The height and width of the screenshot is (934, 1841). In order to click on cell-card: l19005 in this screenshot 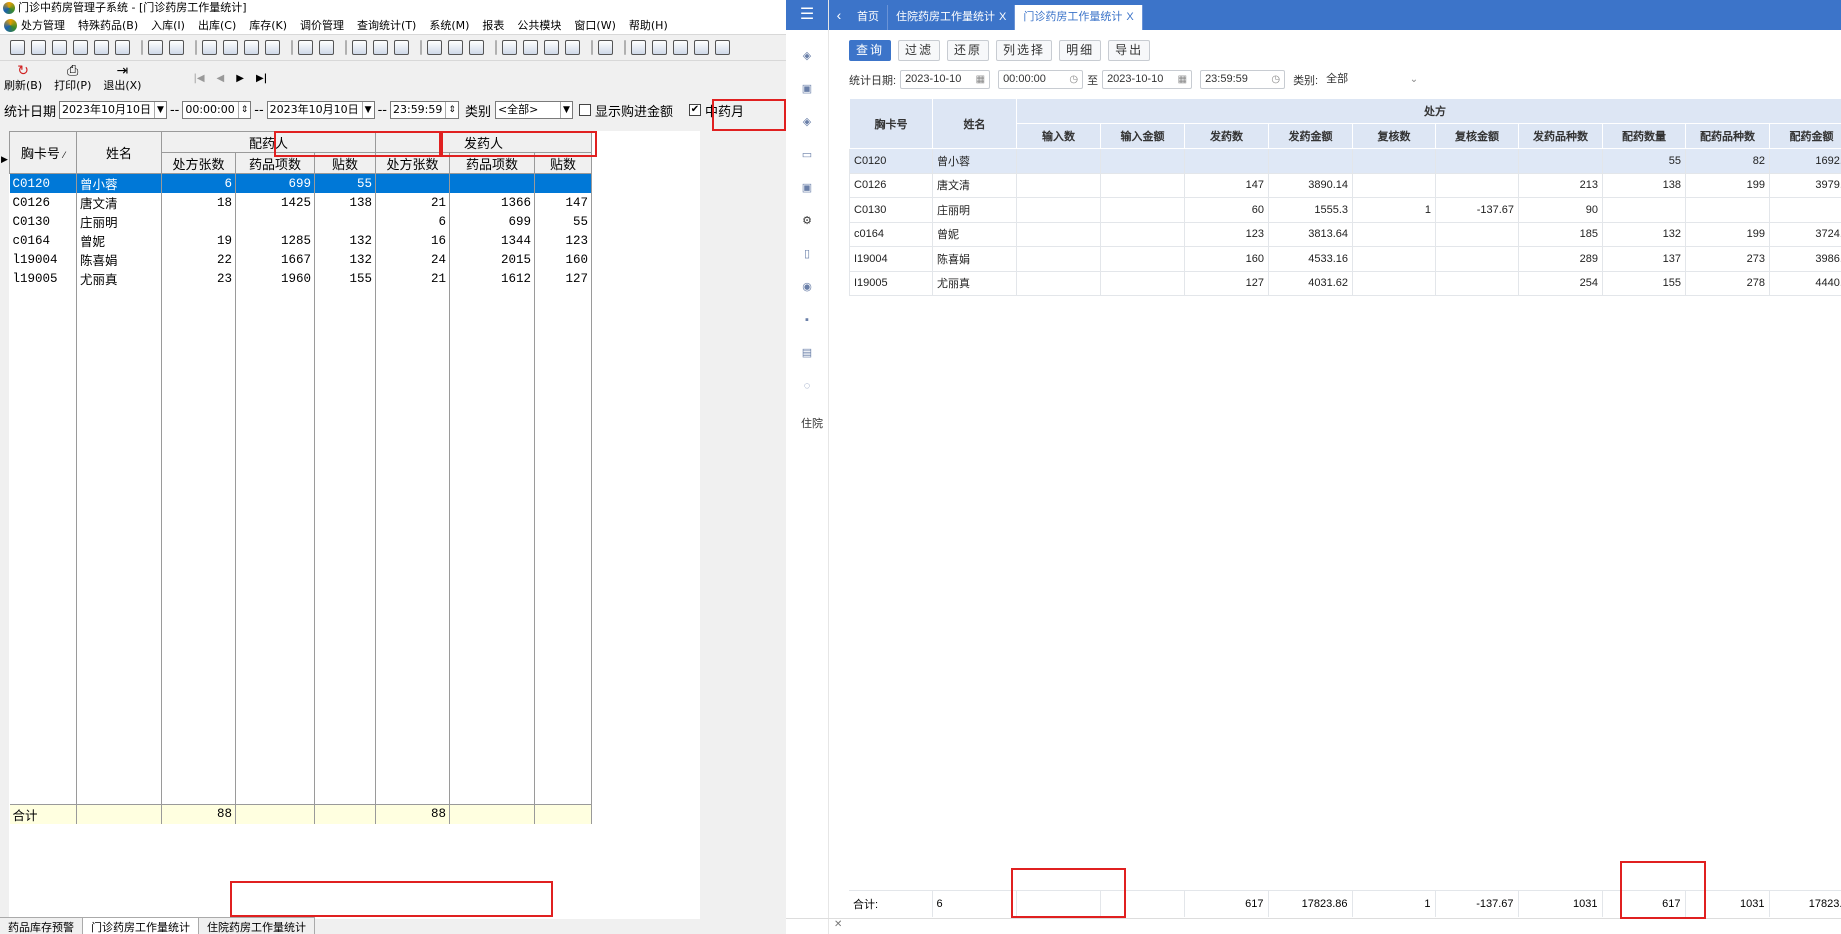, I will do `click(43, 278)`.